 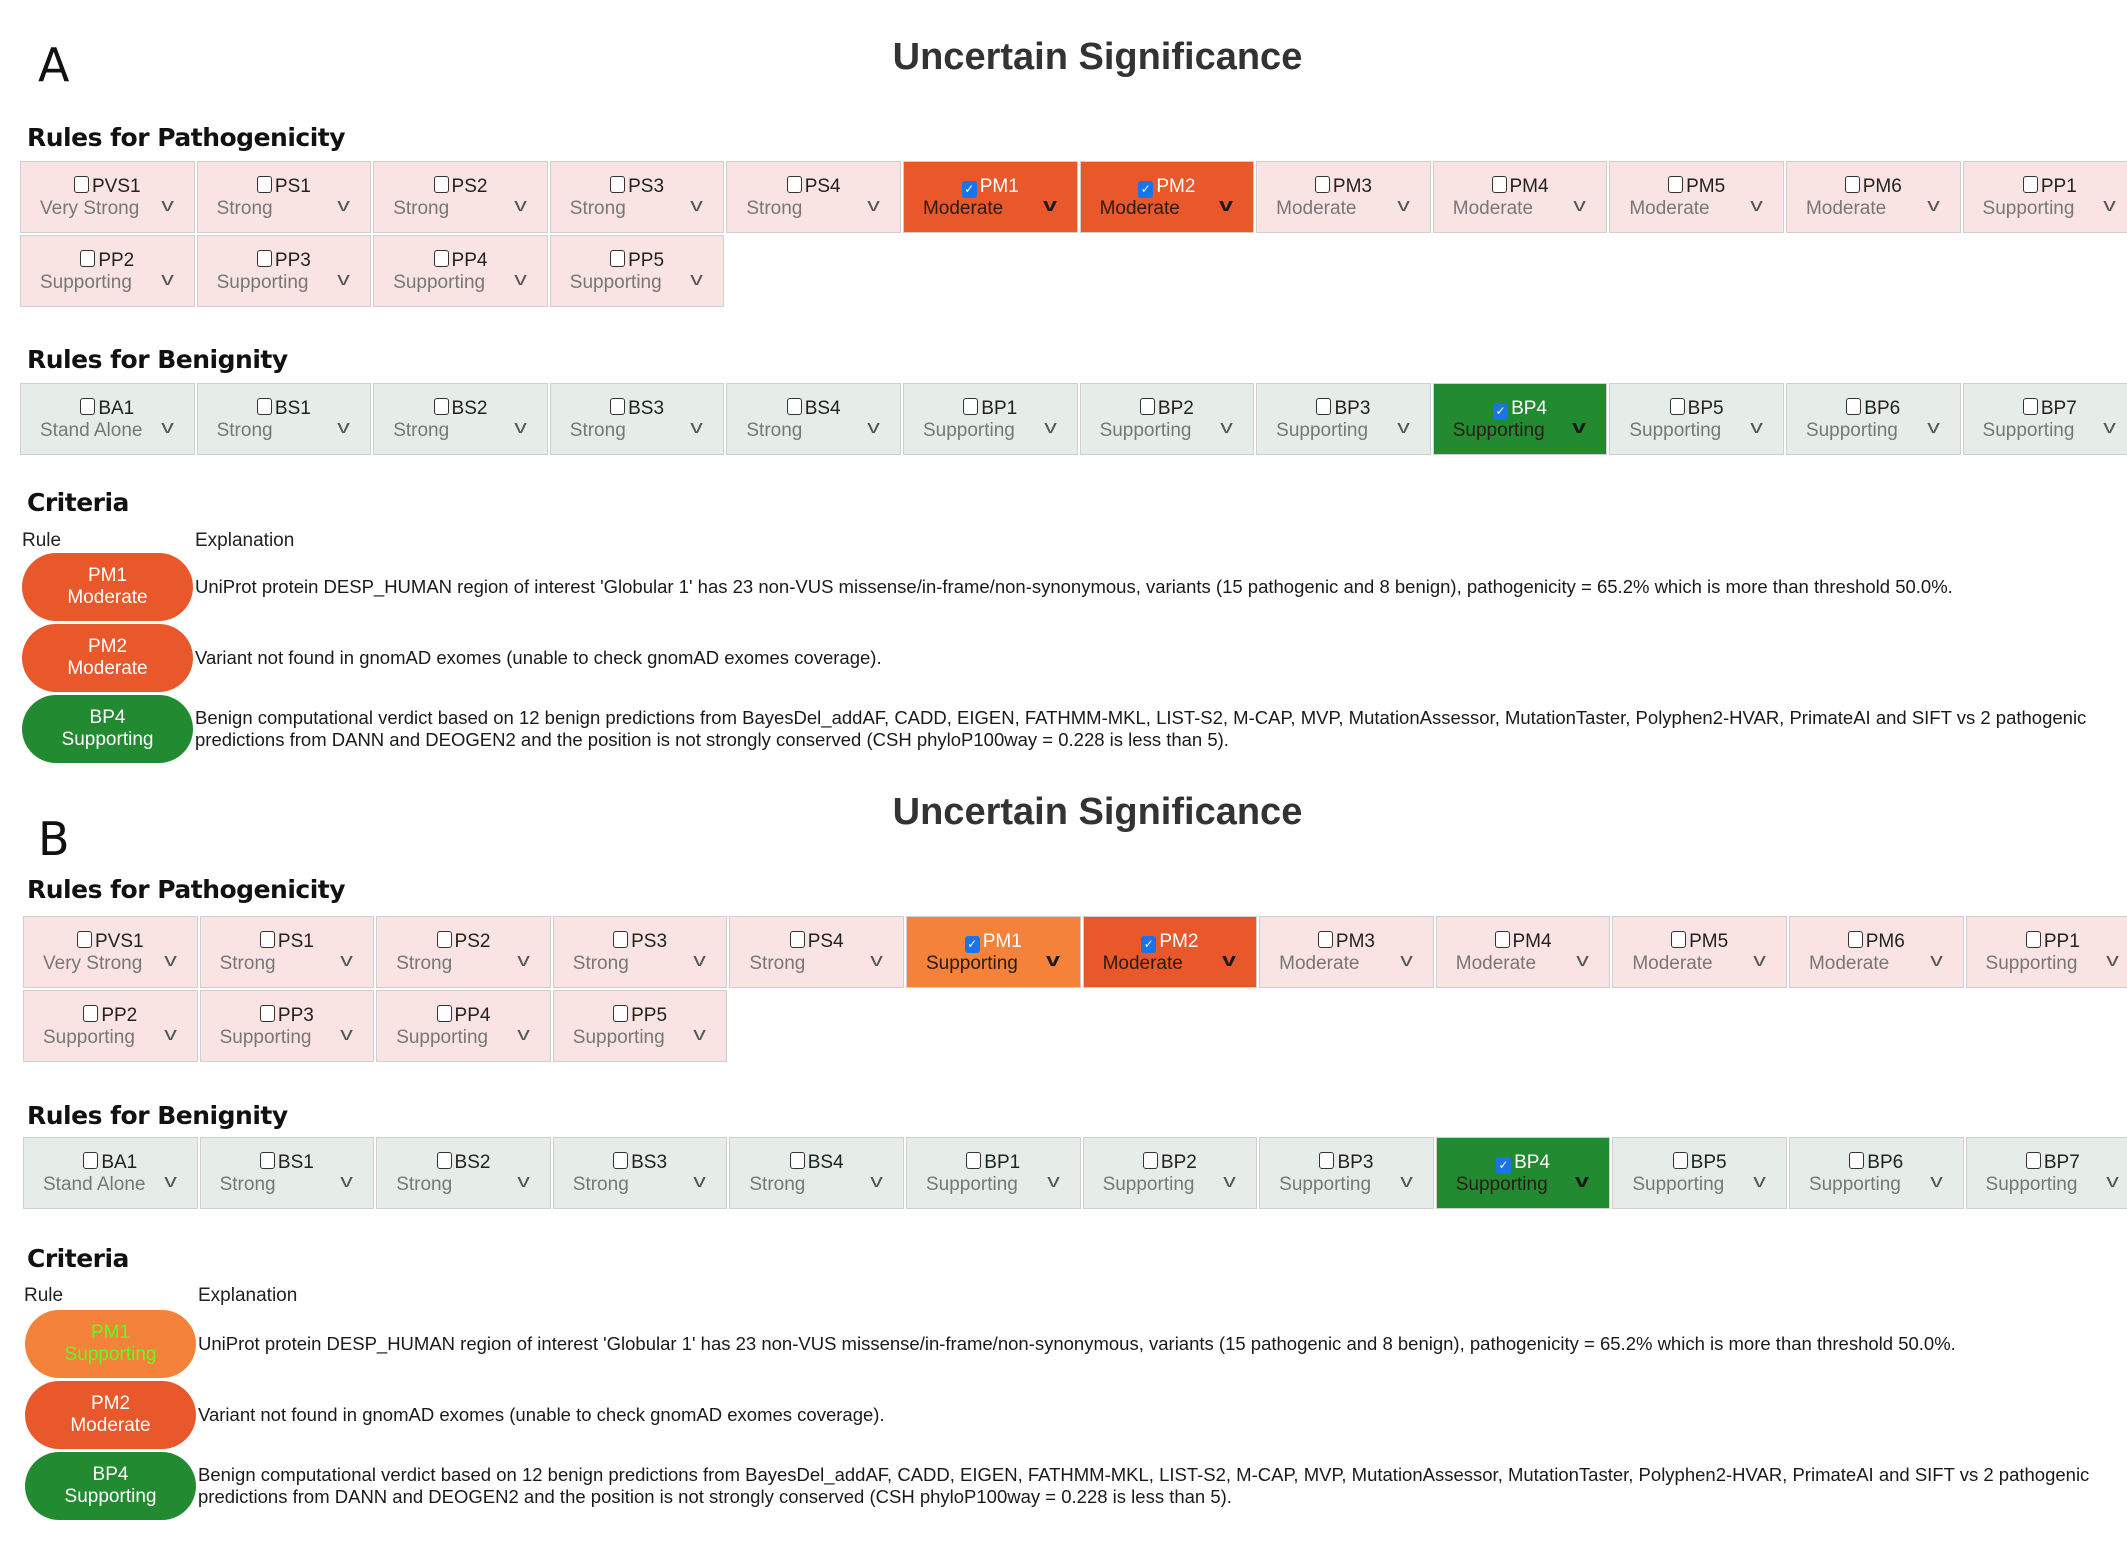 I want to click on rule-cell-pm2: ✓ PM2 Moderate v, so click(x=1170, y=952).